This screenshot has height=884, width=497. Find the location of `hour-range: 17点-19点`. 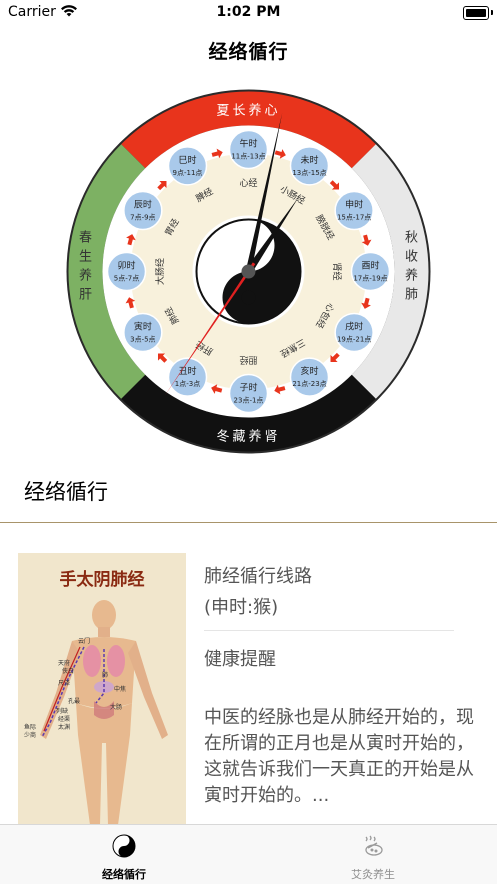

hour-range: 17点-19点 is located at coordinates (370, 279).